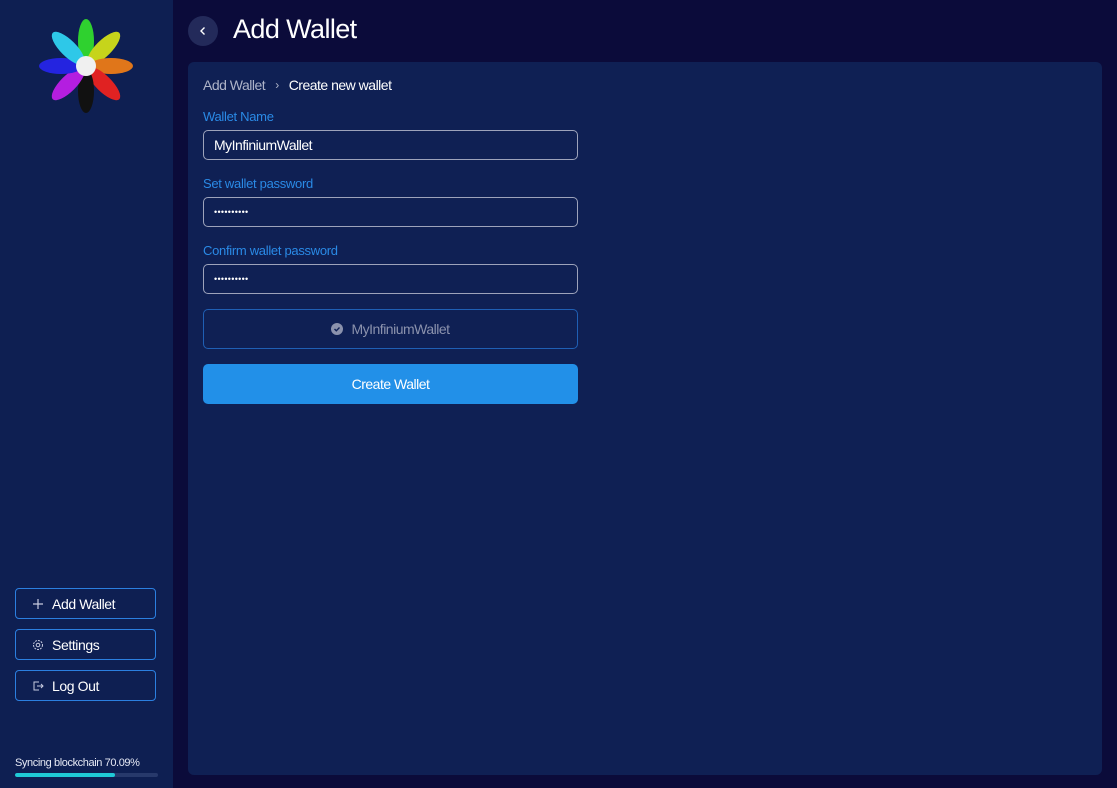 This screenshot has width=1117, height=788. What do you see at coordinates (295, 29) in the screenshot?
I see `page-title: Add Wallet` at bounding box center [295, 29].